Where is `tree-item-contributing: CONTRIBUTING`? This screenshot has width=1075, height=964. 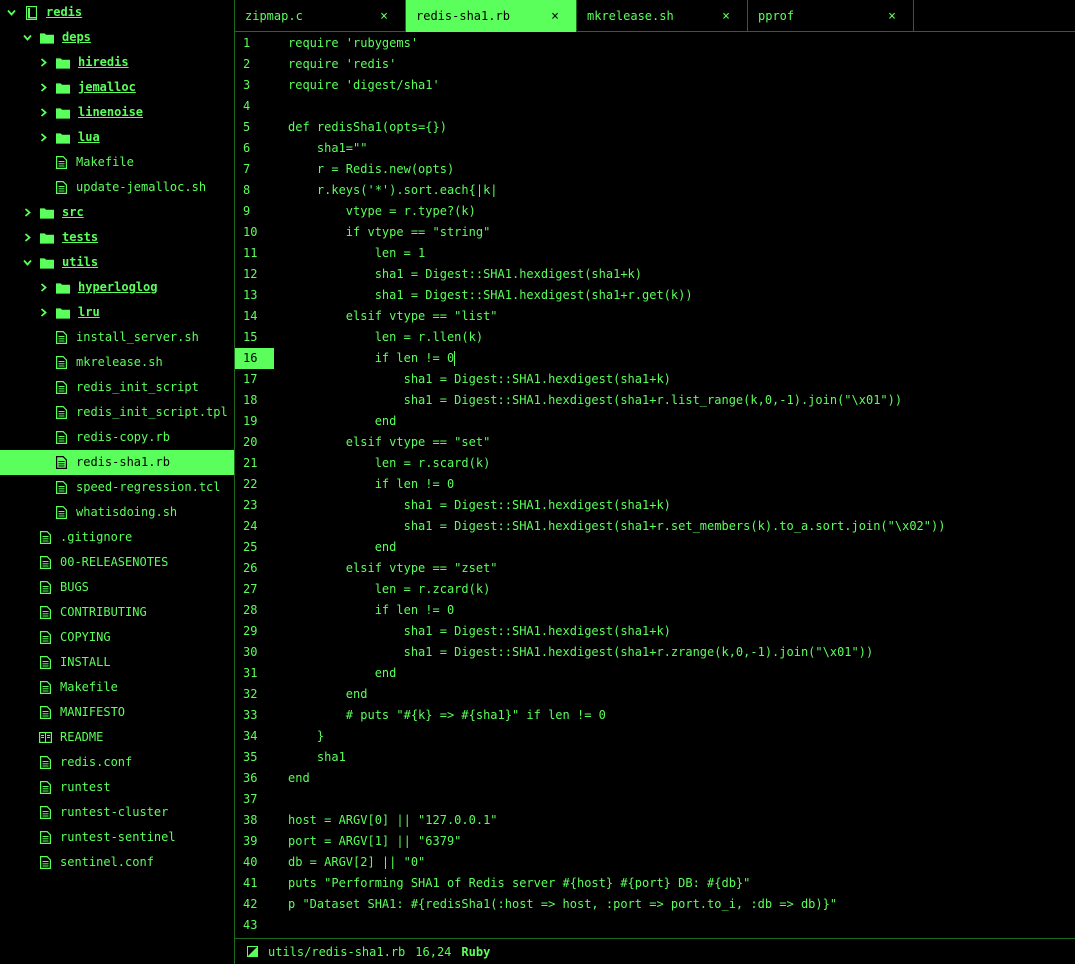
tree-item-contributing: CONTRIBUTING is located at coordinates (117, 612).